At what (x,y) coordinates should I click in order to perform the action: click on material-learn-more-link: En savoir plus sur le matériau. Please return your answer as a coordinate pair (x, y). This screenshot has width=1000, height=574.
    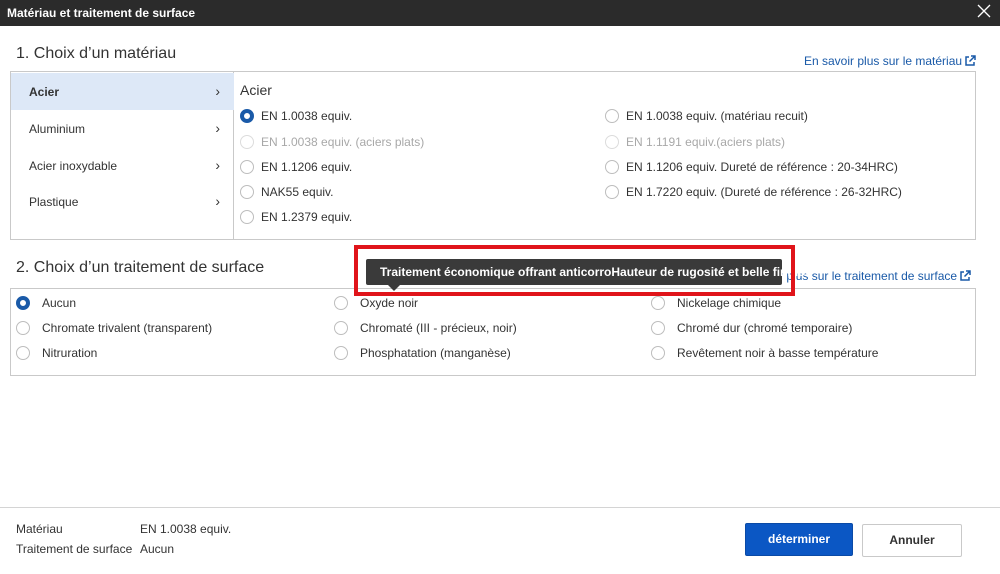
    Looking at the image, I should click on (890, 61).